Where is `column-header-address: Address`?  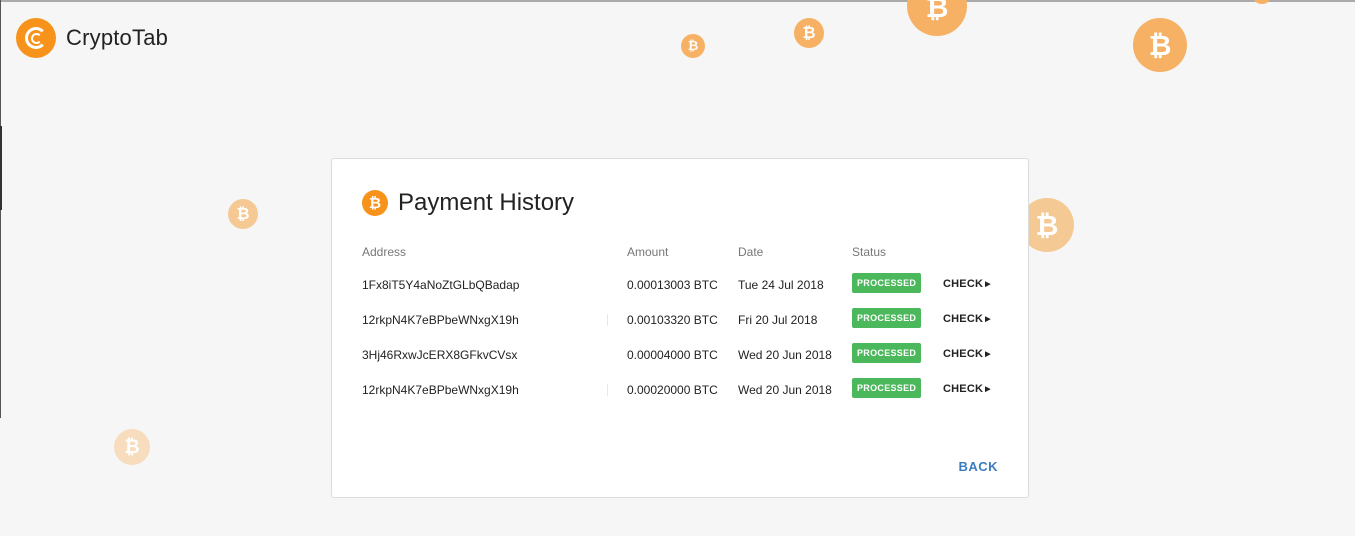 column-header-address: Address is located at coordinates (384, 252).